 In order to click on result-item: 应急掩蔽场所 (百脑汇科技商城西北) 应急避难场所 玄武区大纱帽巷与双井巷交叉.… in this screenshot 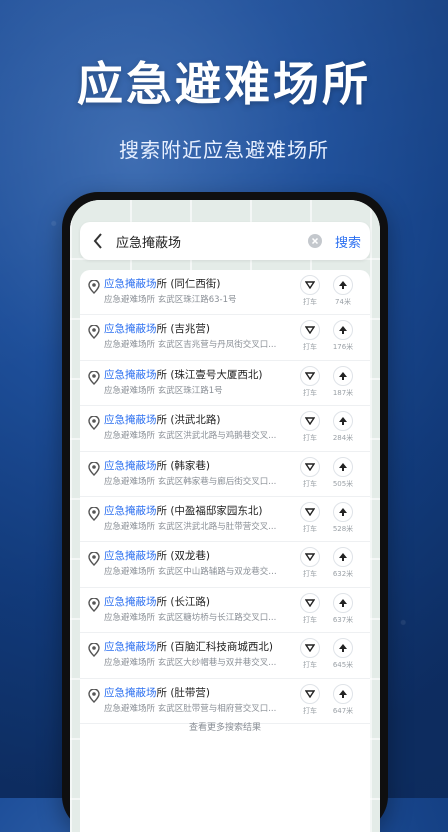, I will do `click(225, 656)`.